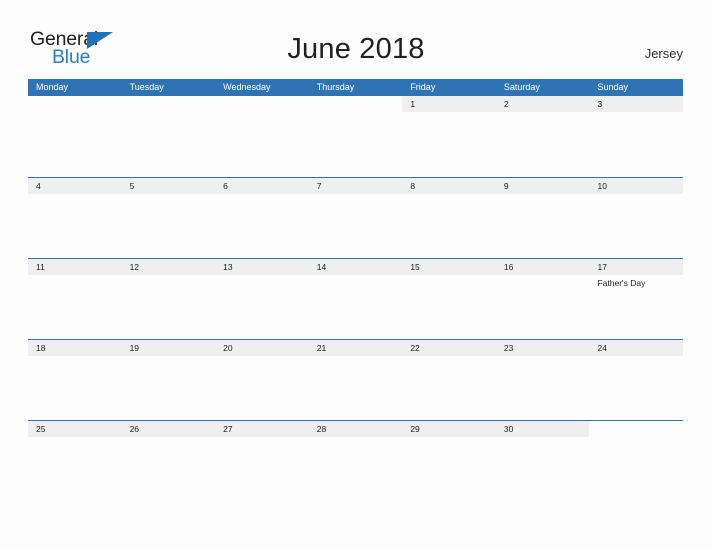 Image resolution: width=712 pixels, height=550 pixels. I want to click on page-title: June 2018, so click(356, 49).